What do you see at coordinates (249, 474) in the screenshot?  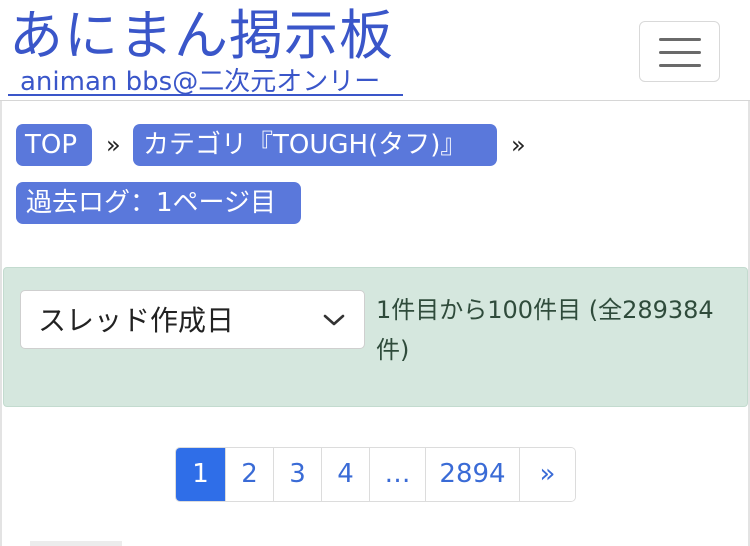 I see `page-link-2: 2` at bounding box center [249, 474].